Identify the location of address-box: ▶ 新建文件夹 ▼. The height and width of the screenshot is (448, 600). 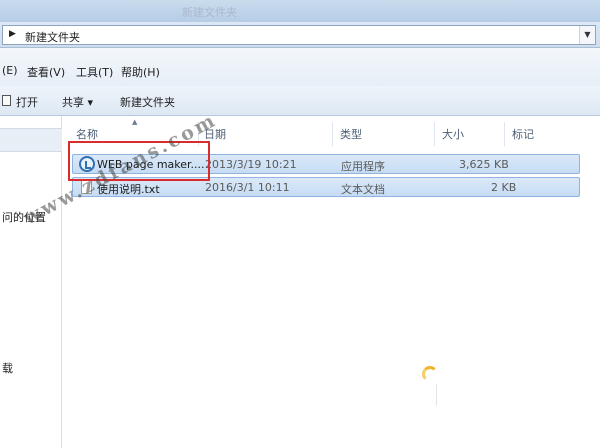
(299, 35).